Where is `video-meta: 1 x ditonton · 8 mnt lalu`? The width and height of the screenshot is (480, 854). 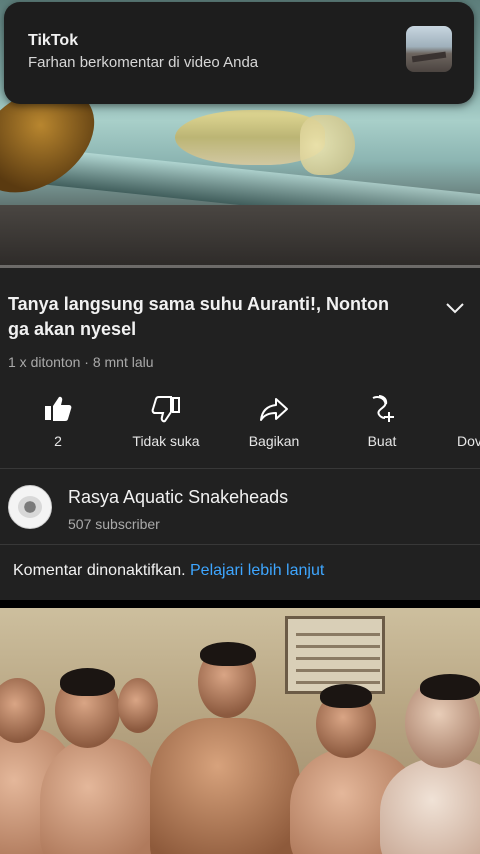 video-meta: 1 x ditonton · 8 mnt lalu is located at coordinates (81, 362).